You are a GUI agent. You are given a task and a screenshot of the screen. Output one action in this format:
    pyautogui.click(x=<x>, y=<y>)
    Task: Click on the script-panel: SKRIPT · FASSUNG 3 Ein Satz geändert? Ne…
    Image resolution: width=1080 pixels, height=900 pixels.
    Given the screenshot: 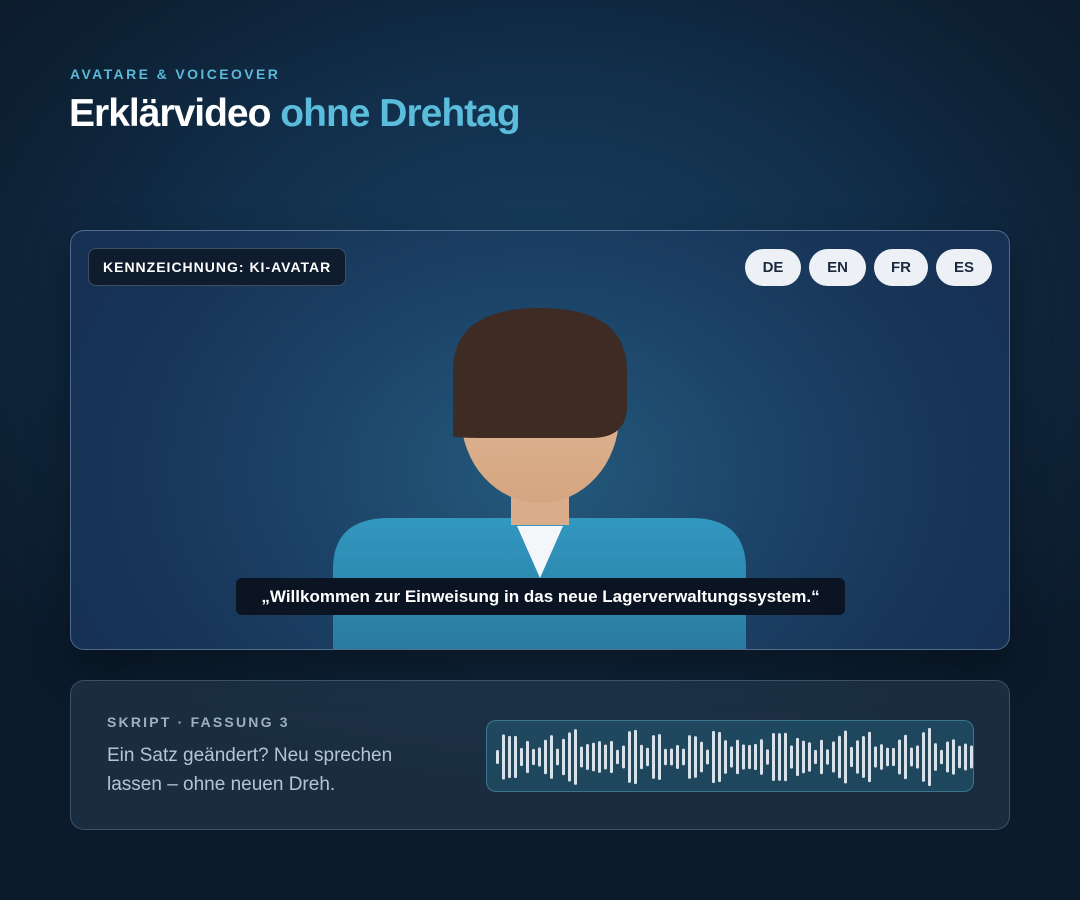 What is the action you would take?
    pyautogui.click(x=540, y=755)
    